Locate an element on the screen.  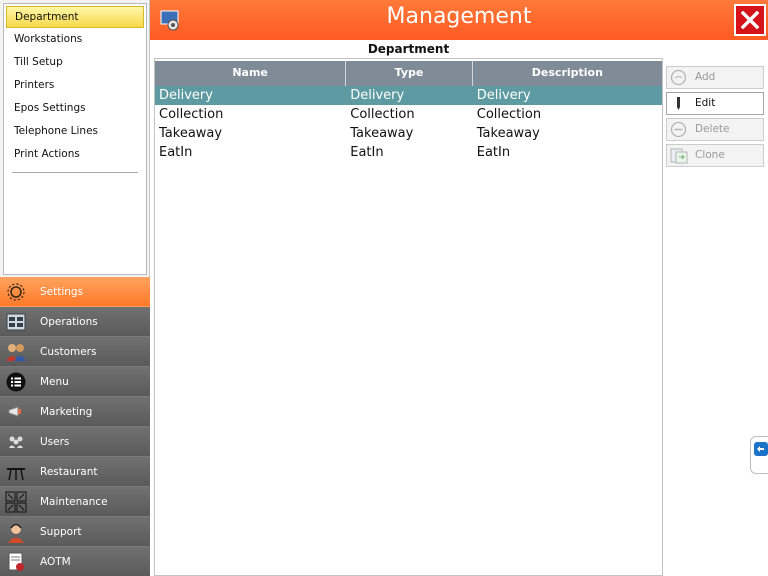
maintenance-icon is located at coordinates (16, 502).